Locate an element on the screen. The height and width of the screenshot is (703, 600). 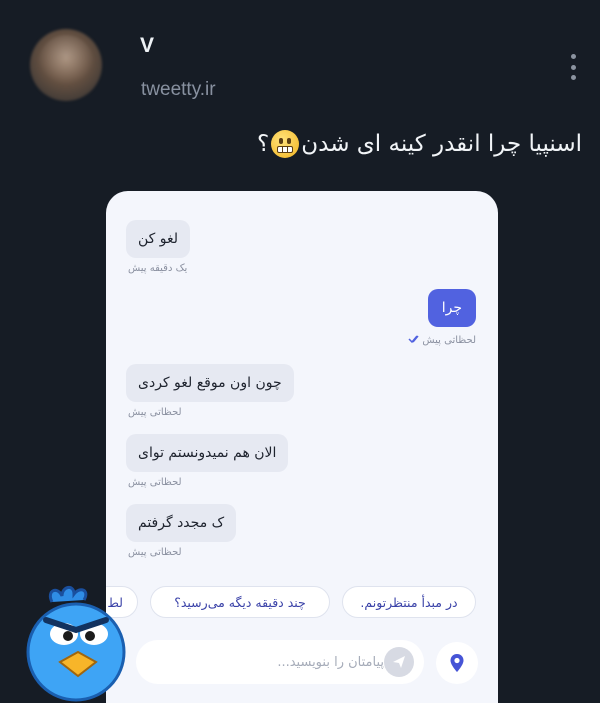
author-name: V is located at coordinates (147, 46).